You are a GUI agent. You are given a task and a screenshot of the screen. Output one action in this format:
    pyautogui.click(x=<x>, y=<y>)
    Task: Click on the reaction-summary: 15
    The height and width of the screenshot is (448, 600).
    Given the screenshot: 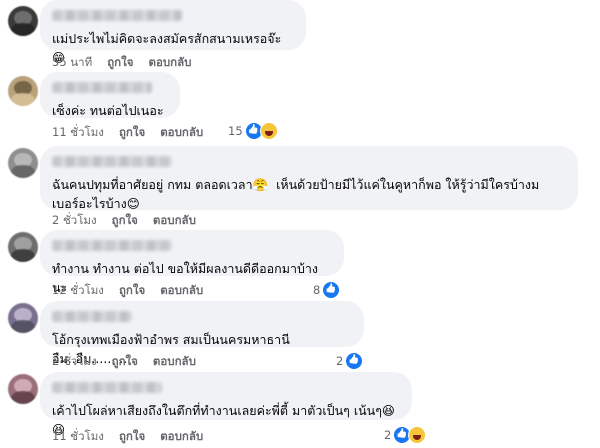 What is the action you would take?
    pyautogui.click(x=253, y=131)
    